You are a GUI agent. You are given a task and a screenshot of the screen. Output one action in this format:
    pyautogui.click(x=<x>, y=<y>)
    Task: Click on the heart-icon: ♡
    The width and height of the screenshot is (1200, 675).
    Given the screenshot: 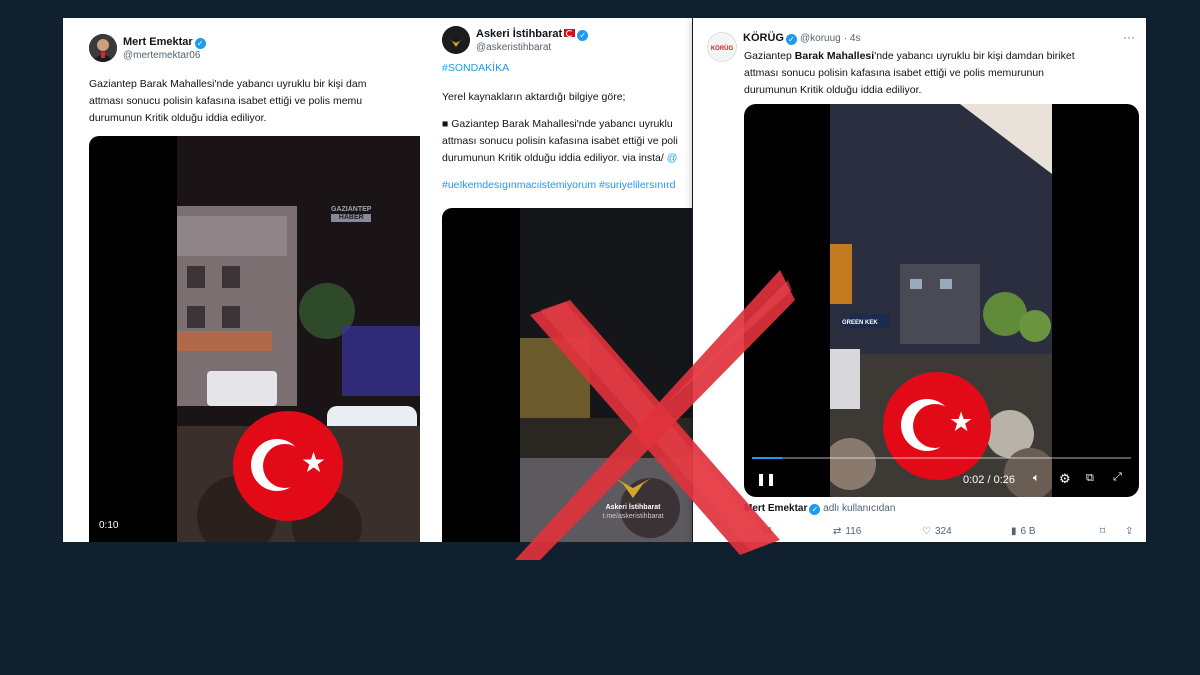 What is the action you would take?
    pyautogui.click(x=926, y=531)
    